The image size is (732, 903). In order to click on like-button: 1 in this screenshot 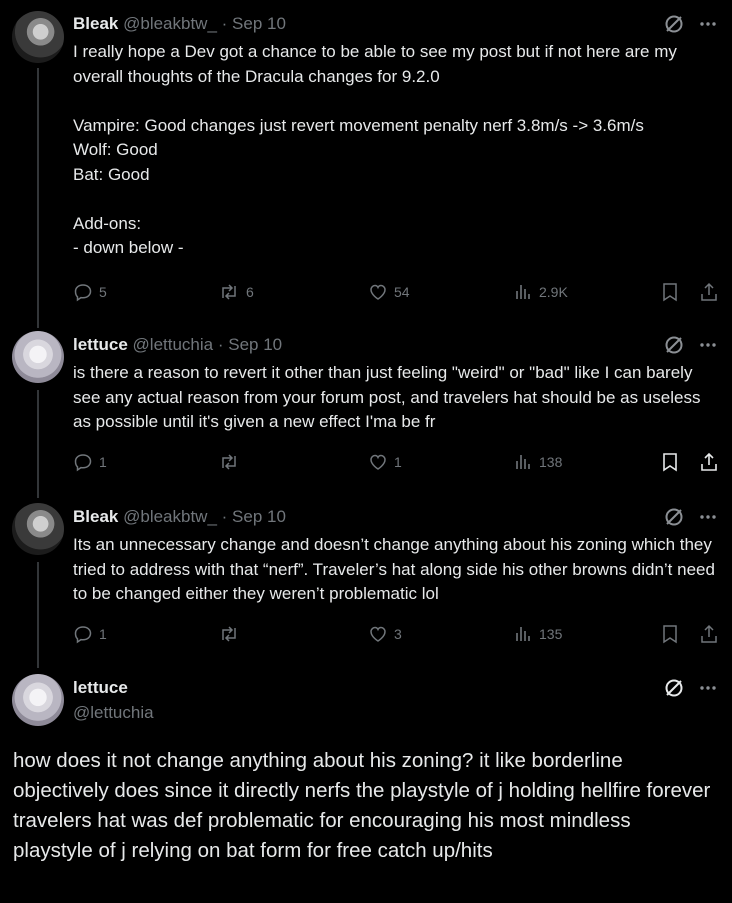, I will do `click(385, 462)`.